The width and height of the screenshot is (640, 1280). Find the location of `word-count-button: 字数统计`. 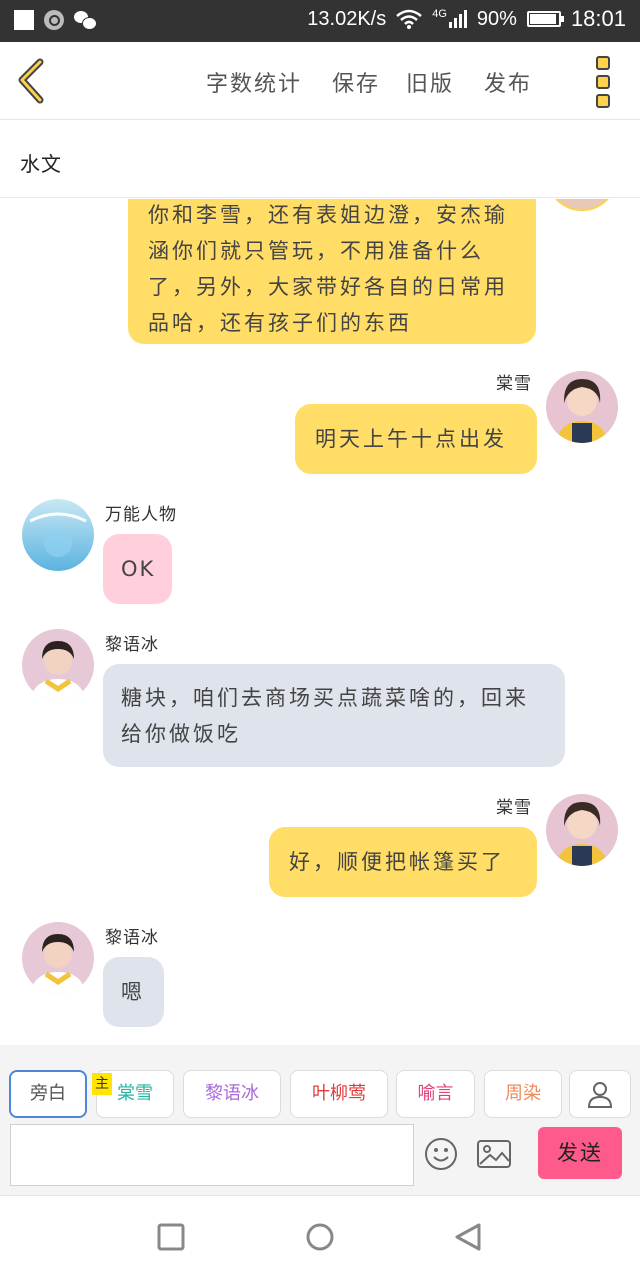

word-count-button: 字数统计 is located at coordinates (254, 82).